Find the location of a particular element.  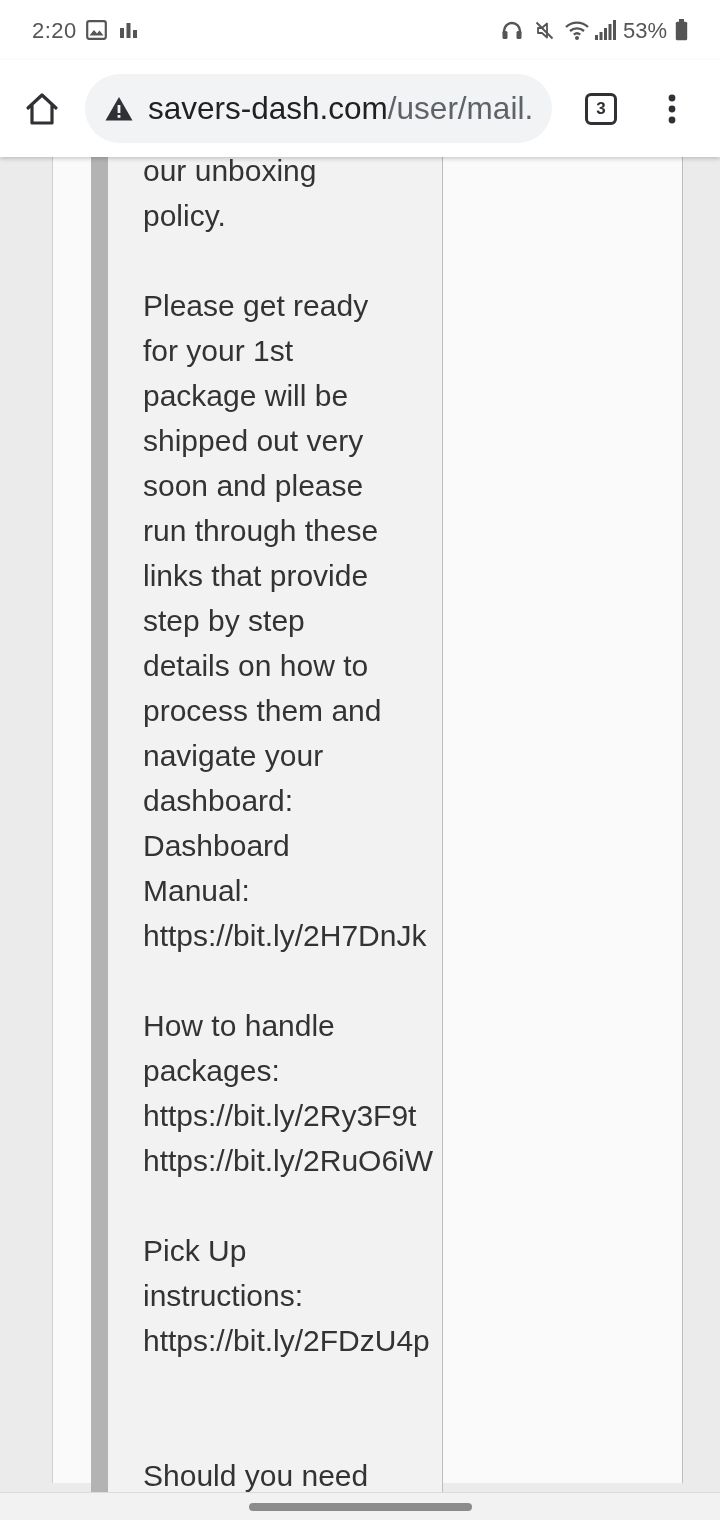

message-paragraph: Pick Up instructions: https://bit.ly/2FDzU4p is located at coordinates (286, 1296).